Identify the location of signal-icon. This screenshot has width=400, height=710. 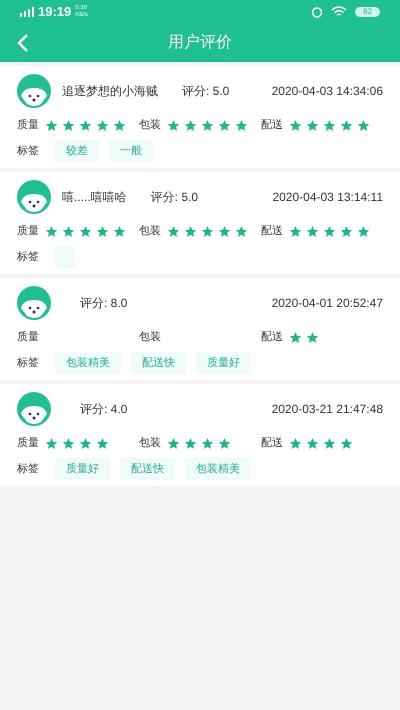
(27, 12).